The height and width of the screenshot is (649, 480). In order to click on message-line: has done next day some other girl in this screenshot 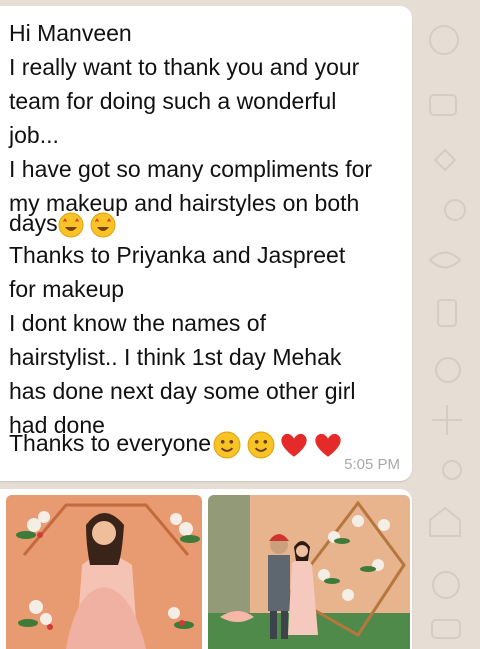, I will do `click(182, 391)`.